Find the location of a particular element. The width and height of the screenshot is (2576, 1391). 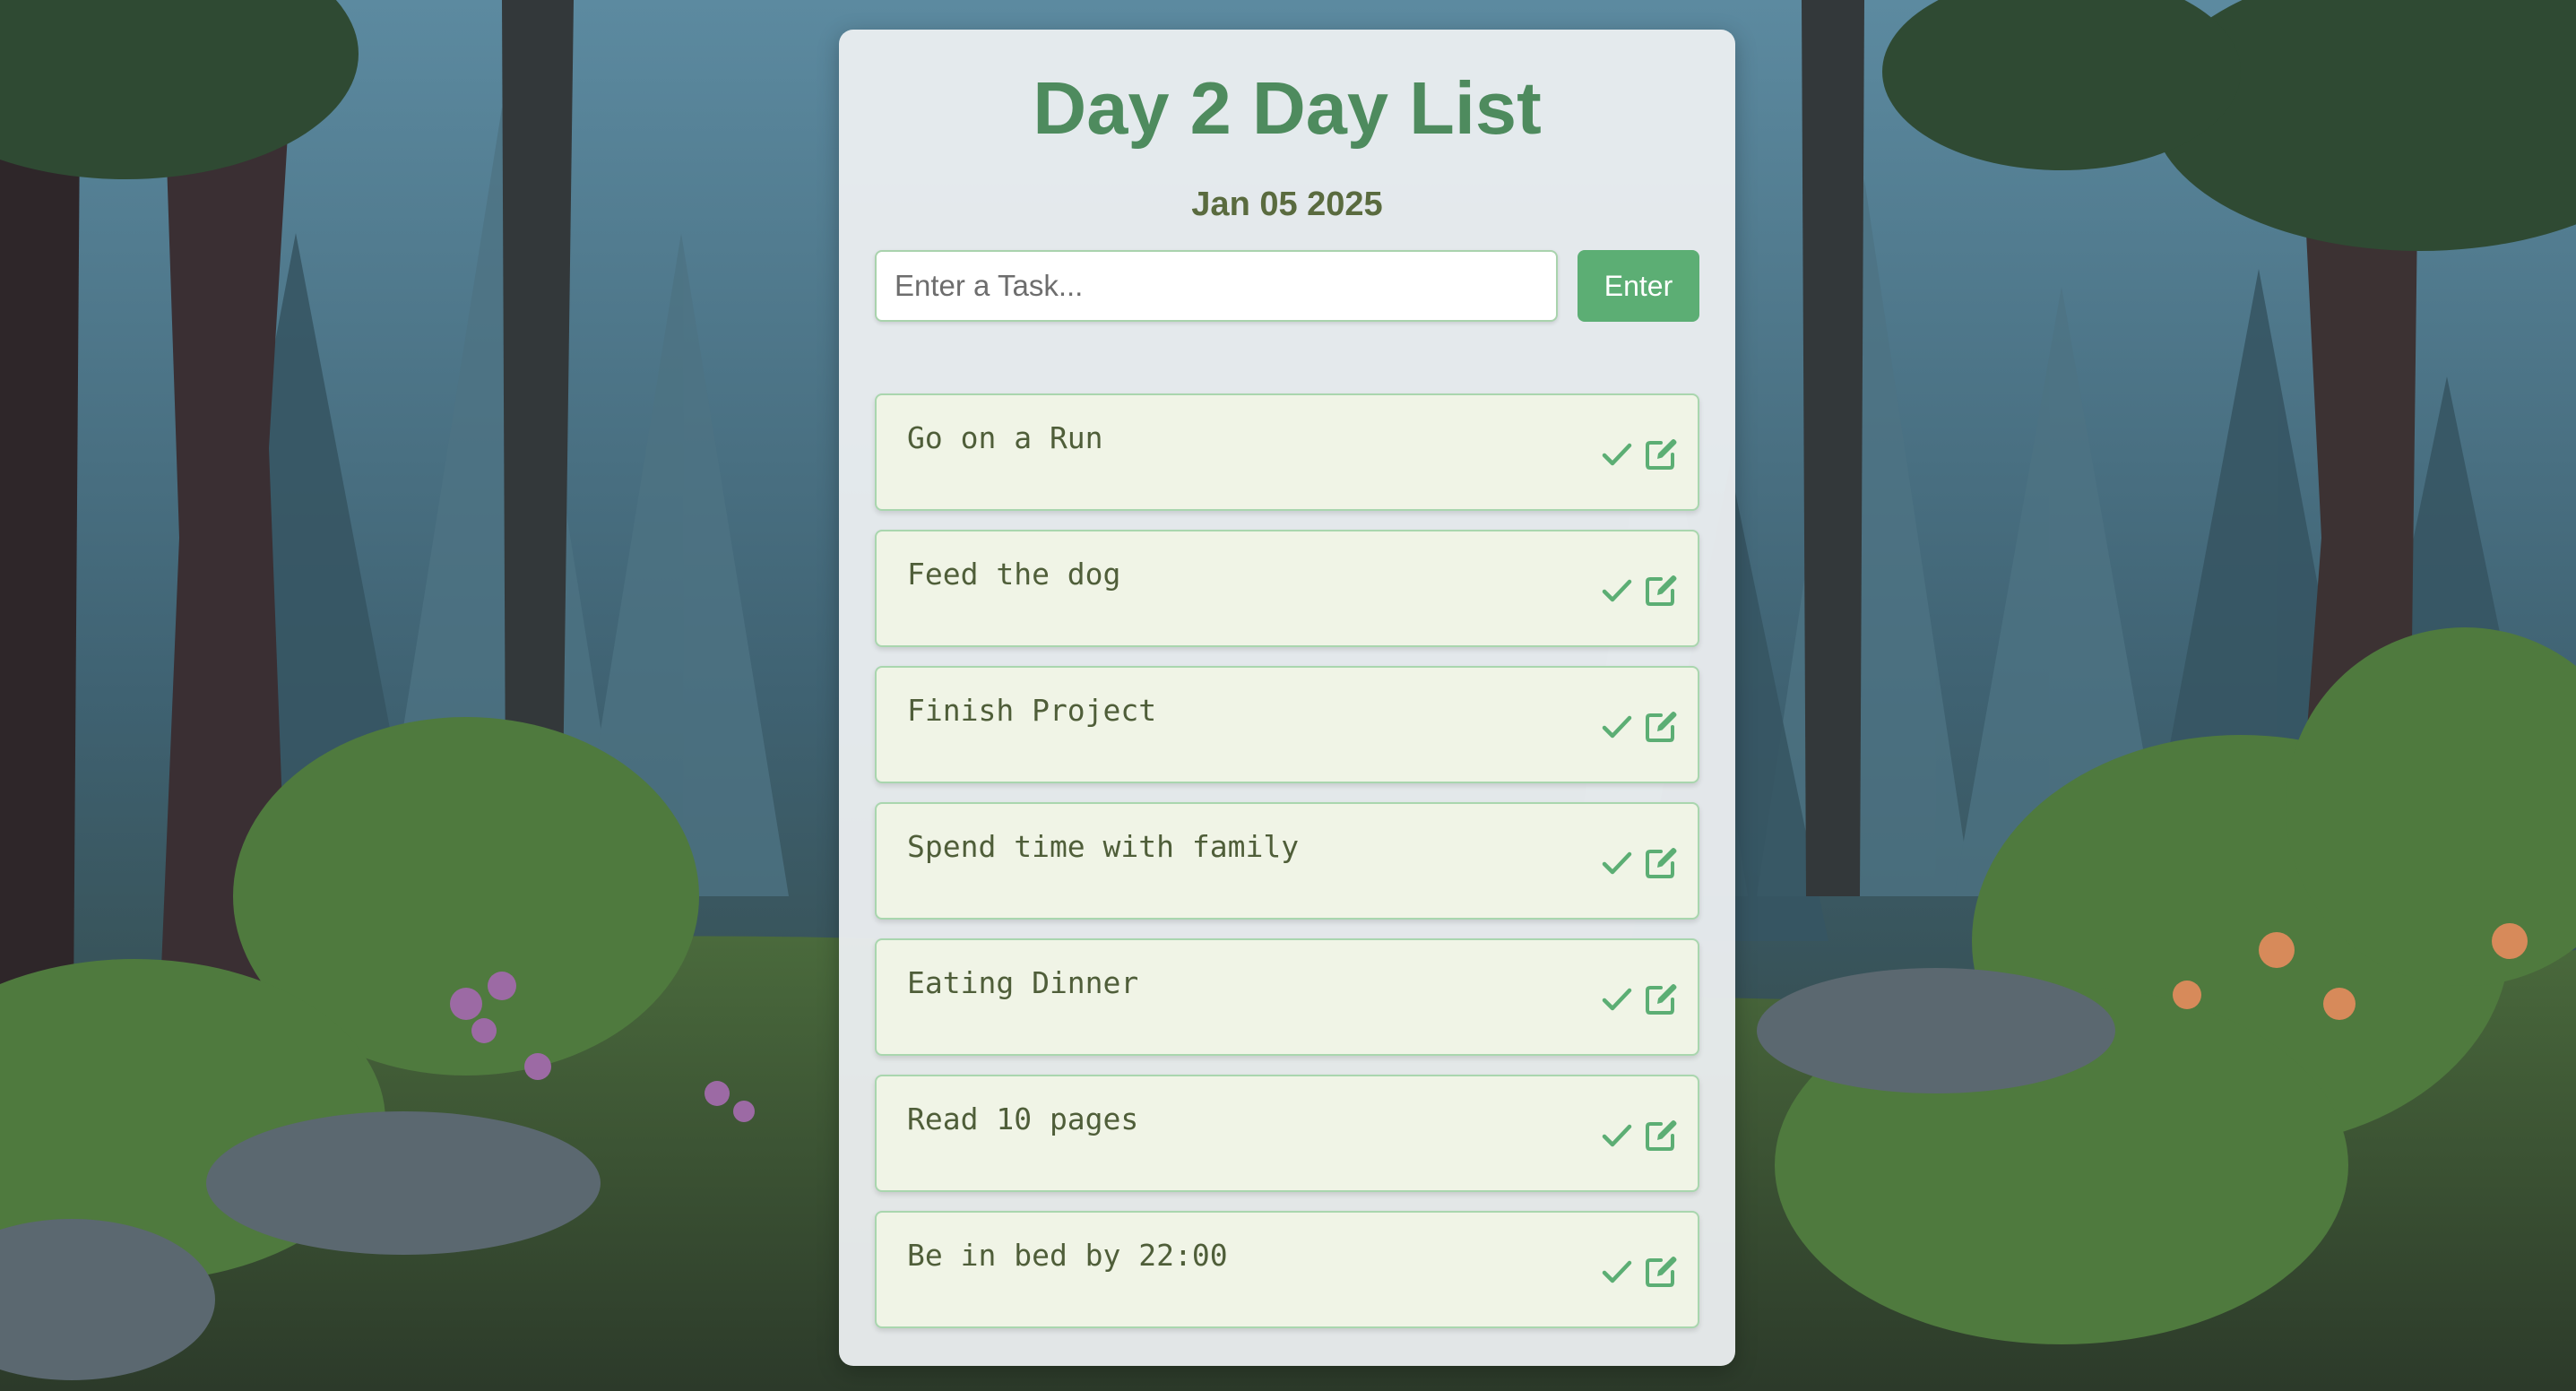

task-item: Spend time with family is located at coordinates (1287, 861).